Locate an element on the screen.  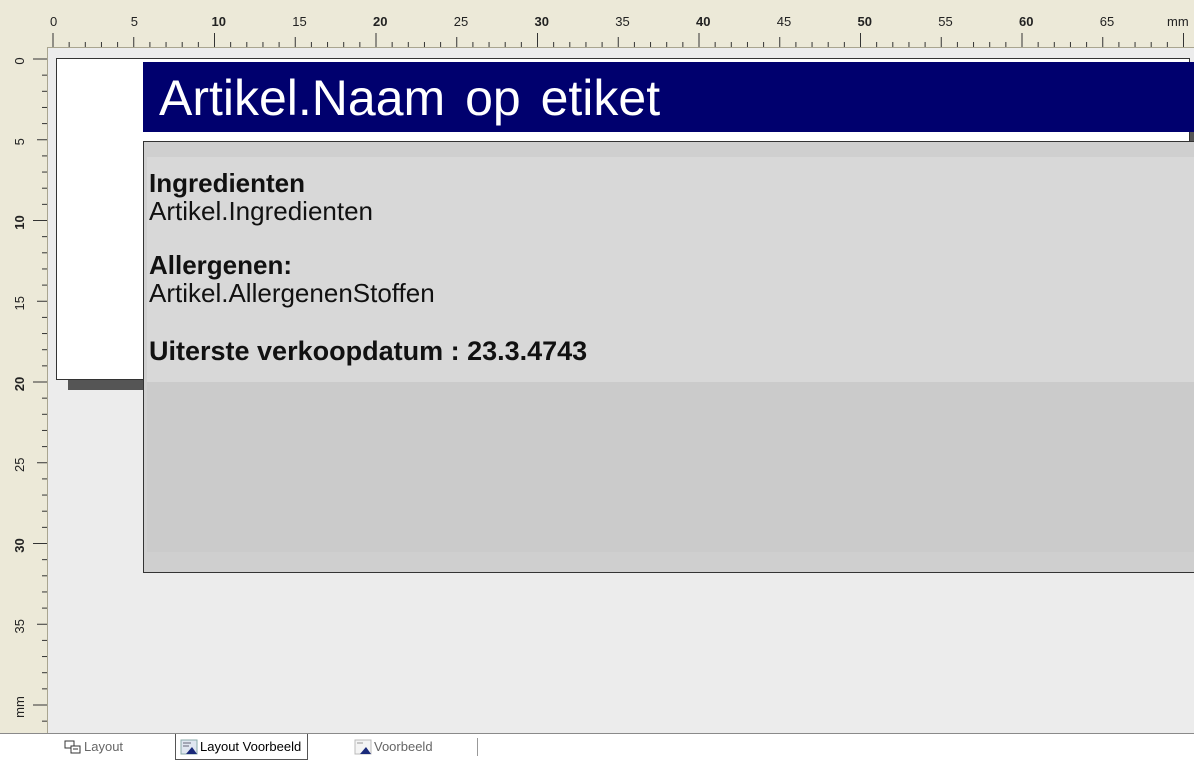
horizontal-ruler-scale: 0 5 10 15 20 25 30 35 40 45 50 55 60 65 mm is located at coordinates (619, 30).